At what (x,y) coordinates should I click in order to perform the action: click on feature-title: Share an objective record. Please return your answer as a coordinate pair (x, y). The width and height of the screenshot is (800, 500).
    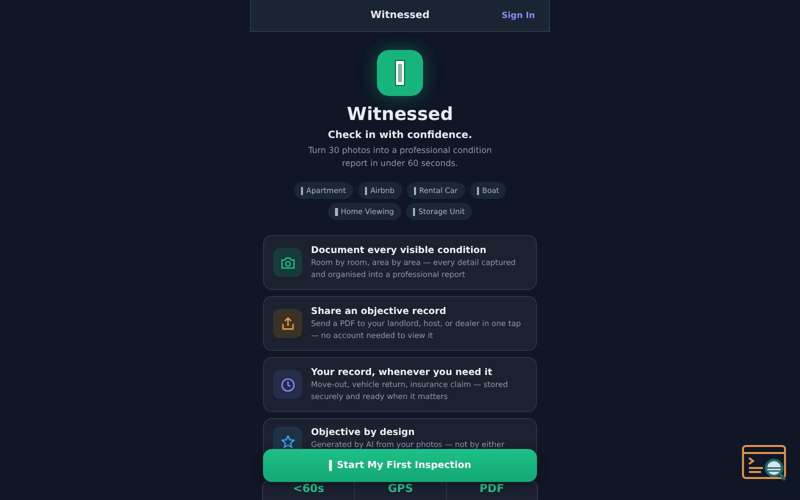
    Looking at the image, I should click on (379, 311).